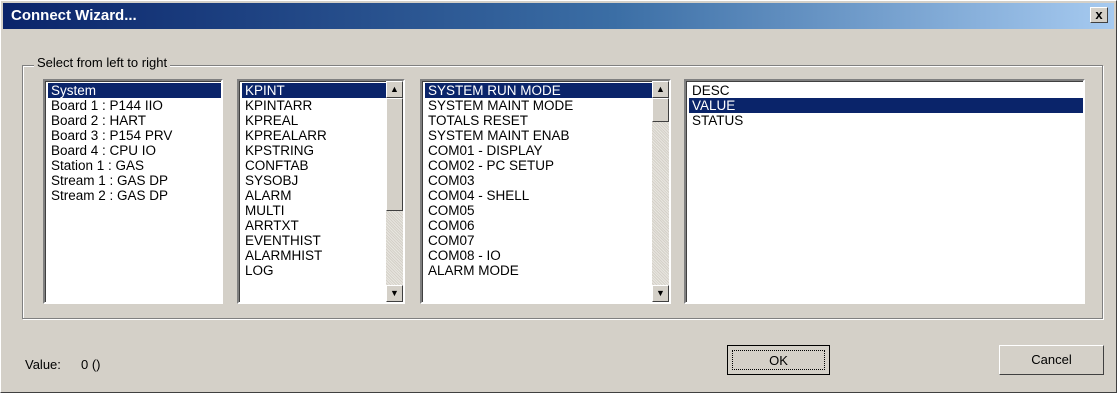 The image size is (1117, 393). What do you see at coordinates (314, 165) in the screenshot?
I see `list-item: CONFTAB` at bounding box center [314, 165].